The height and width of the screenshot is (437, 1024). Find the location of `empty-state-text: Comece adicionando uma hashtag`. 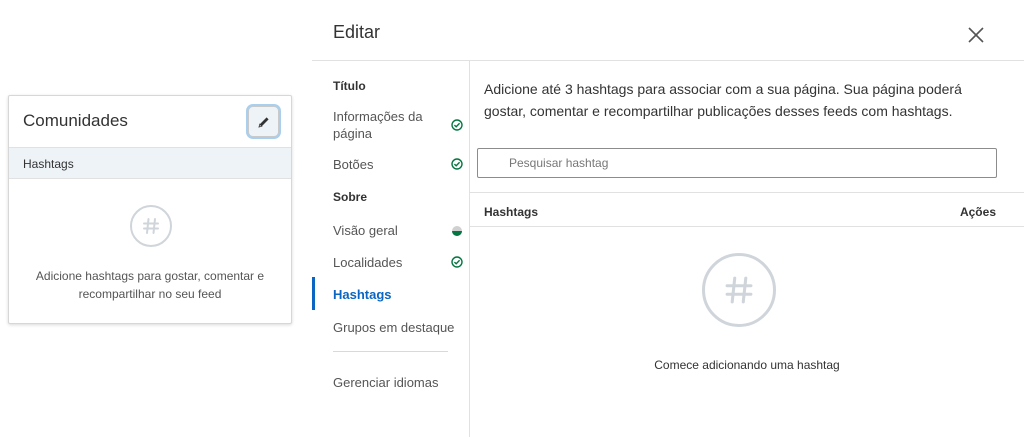

empty-state-text: Comece adicionando uma hashtag is located at coordinates (747, 365).